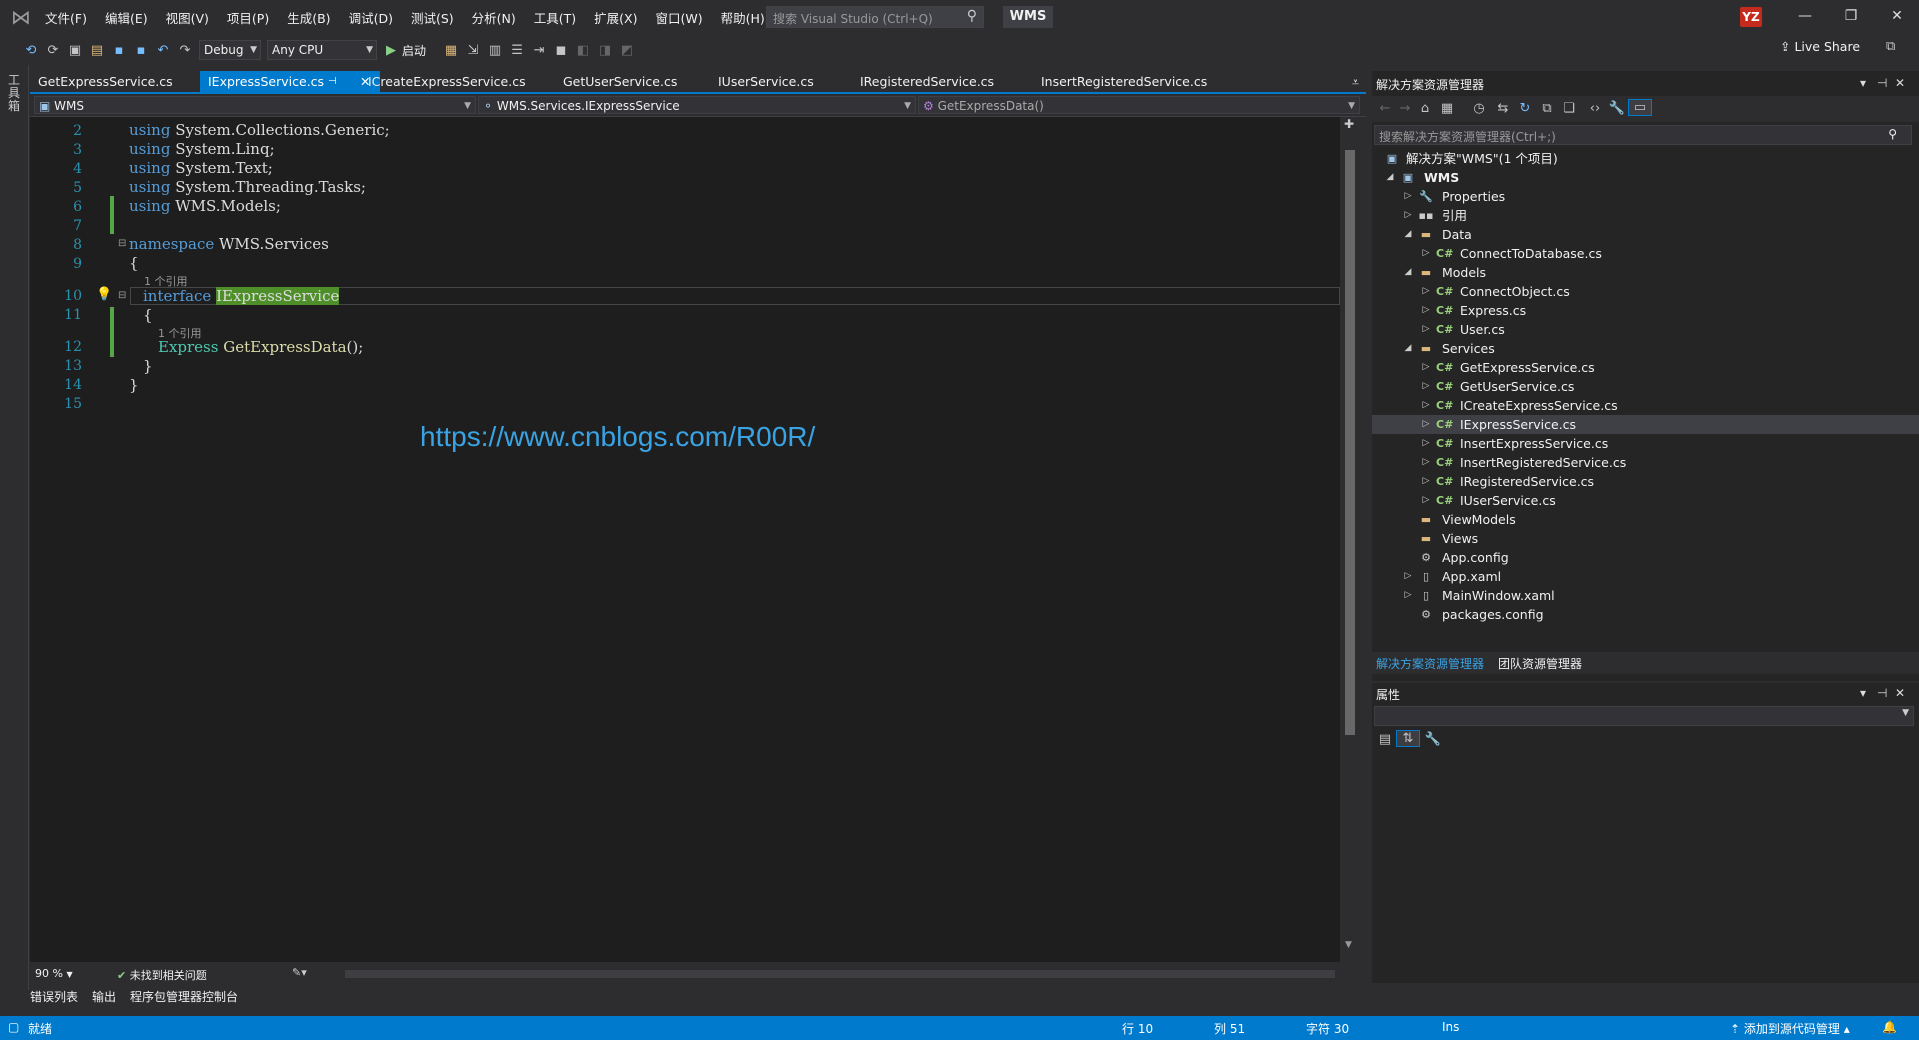 This screenshot has width=1919, height=1040. I want to click on scroll-down-icon: ▼, so click(1348, 945).